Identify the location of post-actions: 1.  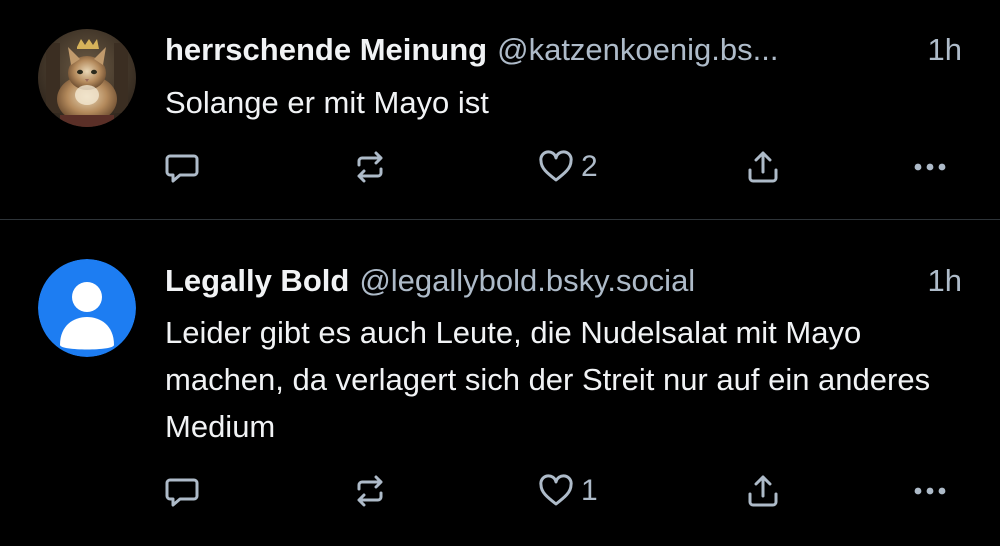
(500, 491).